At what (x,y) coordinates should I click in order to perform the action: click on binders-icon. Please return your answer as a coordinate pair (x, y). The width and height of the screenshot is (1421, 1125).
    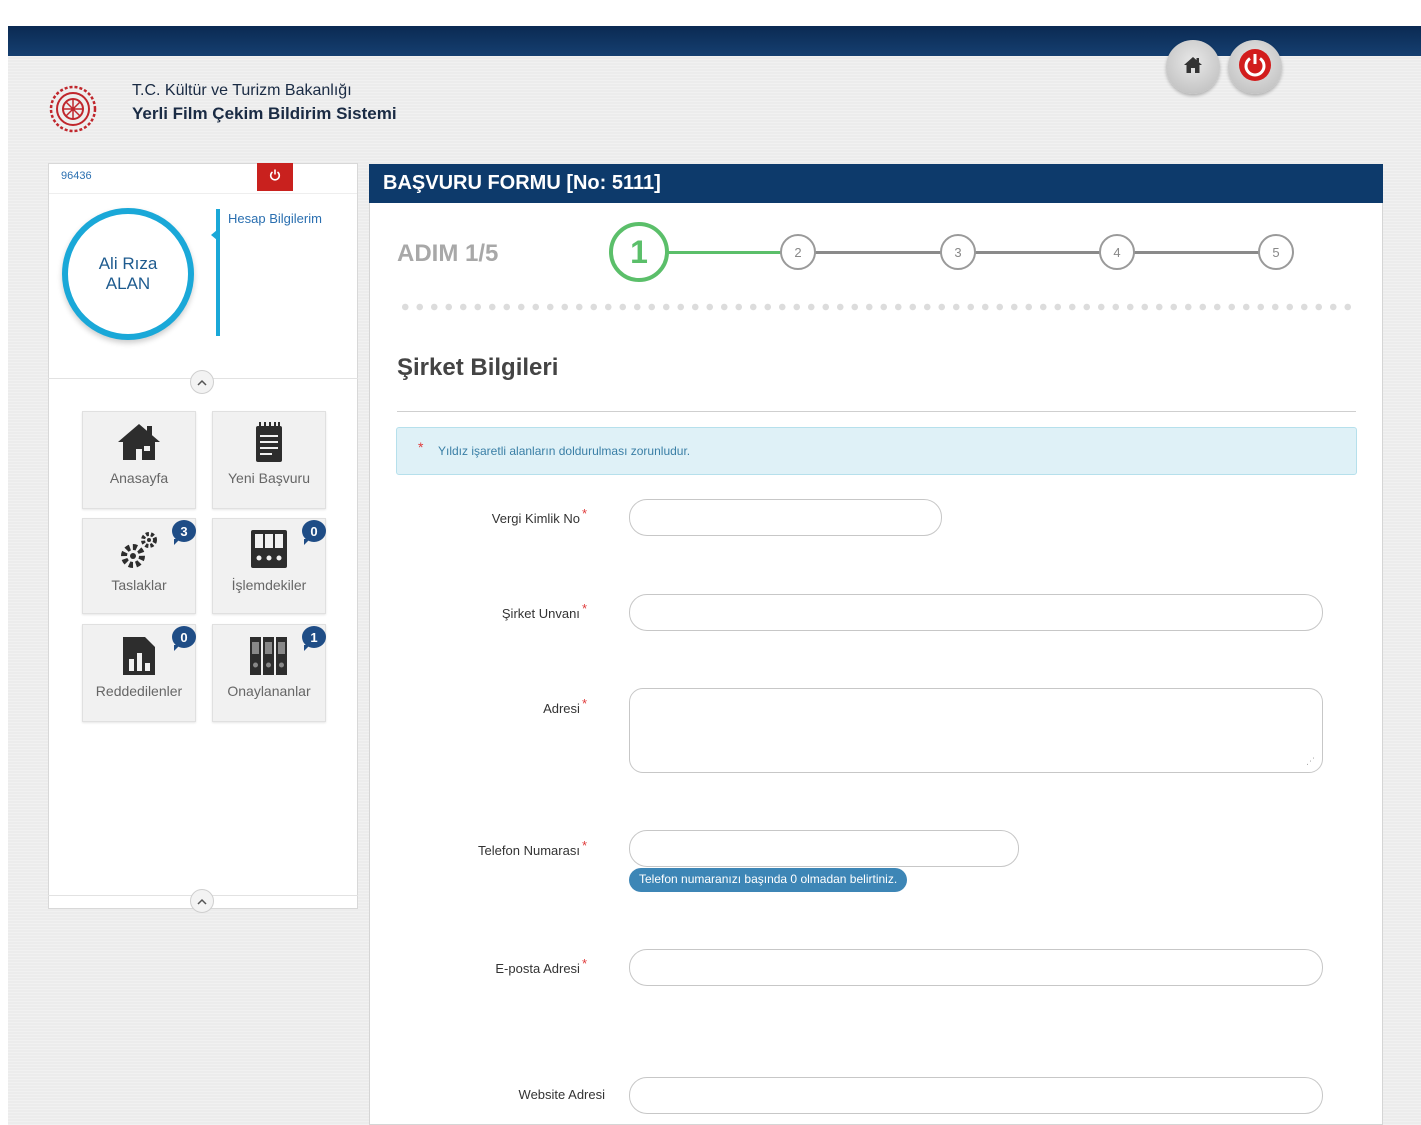
    Looking at the image, I should click on (269, 549).